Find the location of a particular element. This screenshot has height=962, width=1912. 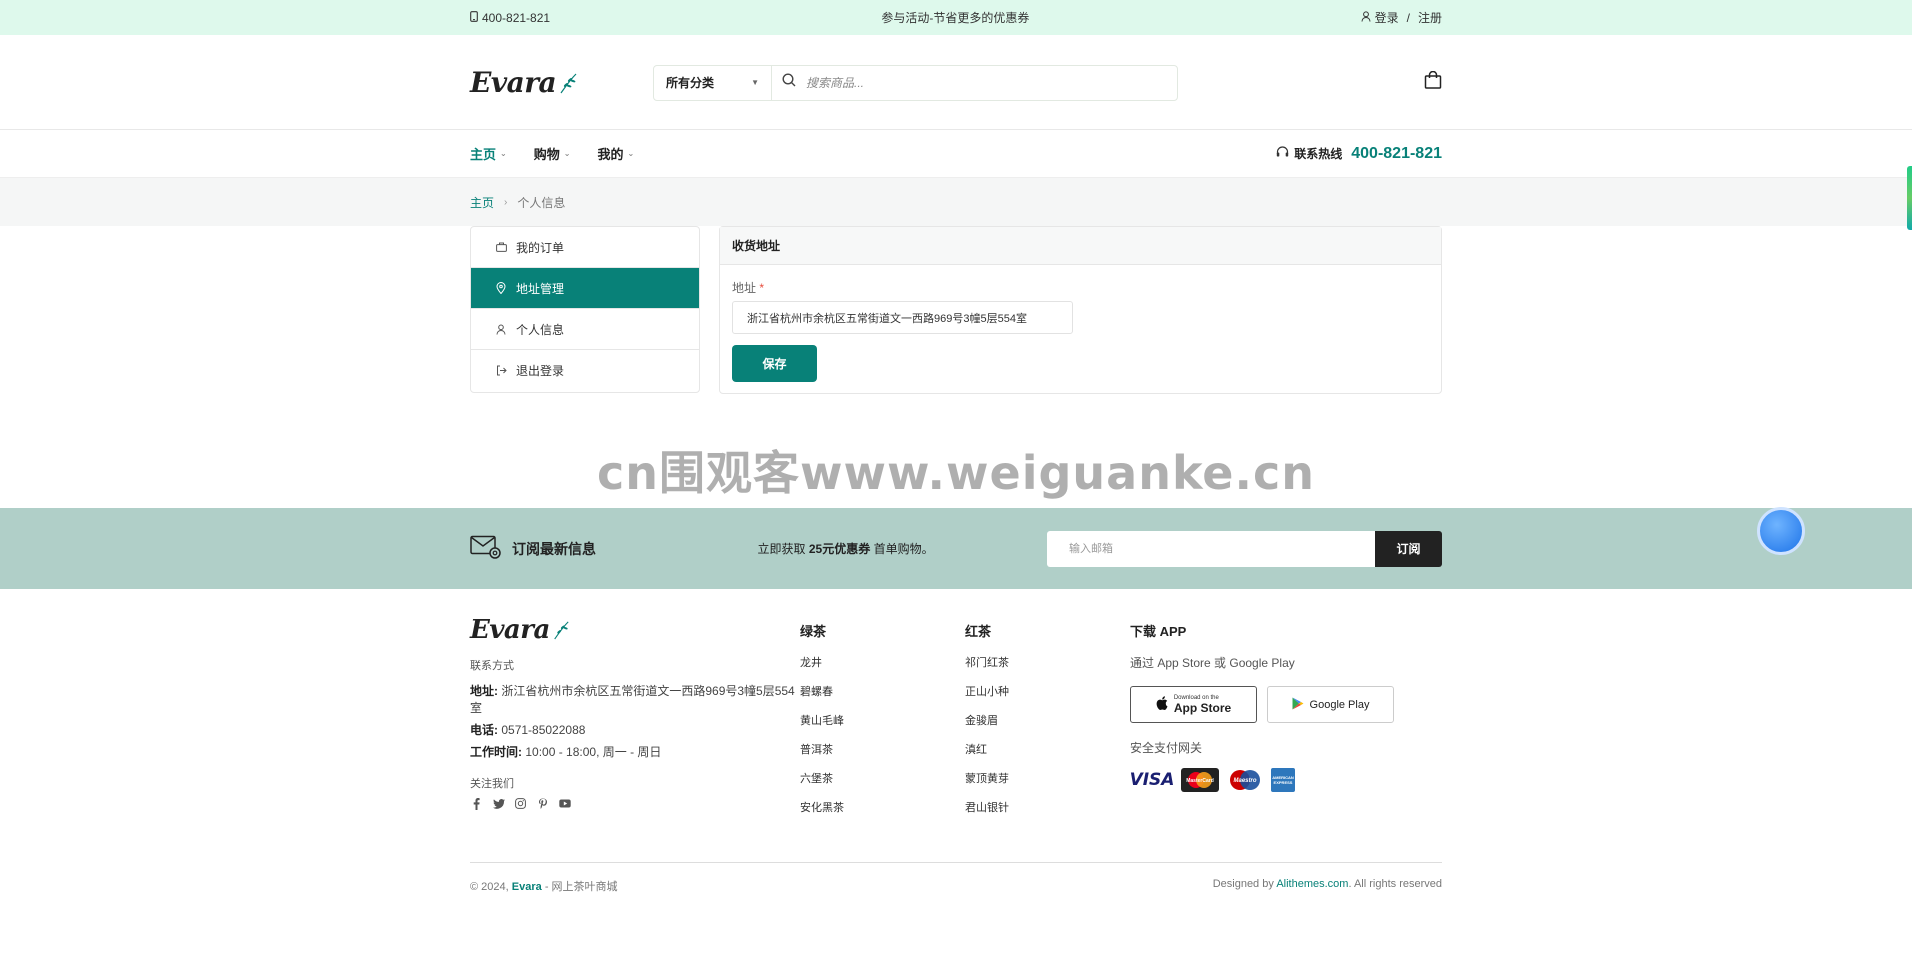

shopping-bag-icon is located at coordinates (1433, 81).